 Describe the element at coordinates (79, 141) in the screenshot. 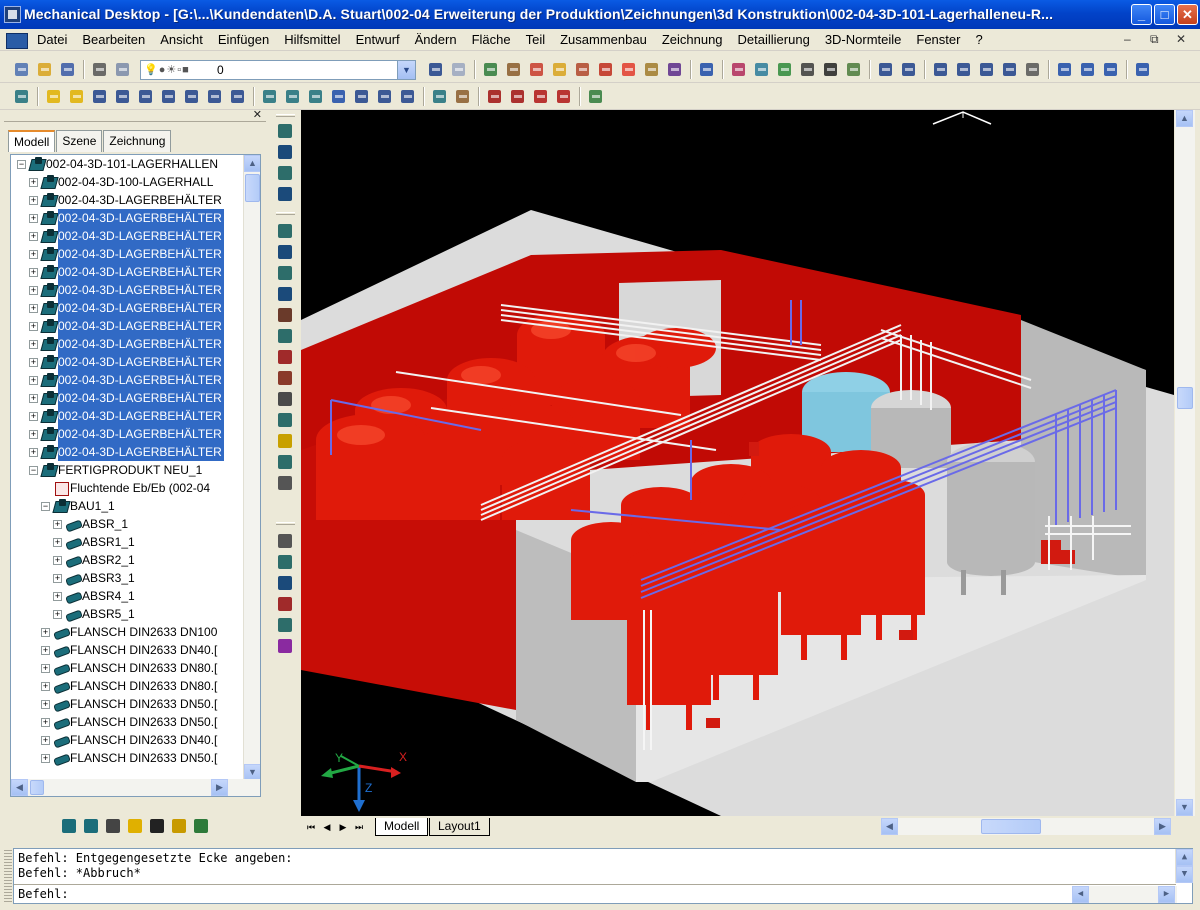

I see `tab-szene: Szene` at that location.